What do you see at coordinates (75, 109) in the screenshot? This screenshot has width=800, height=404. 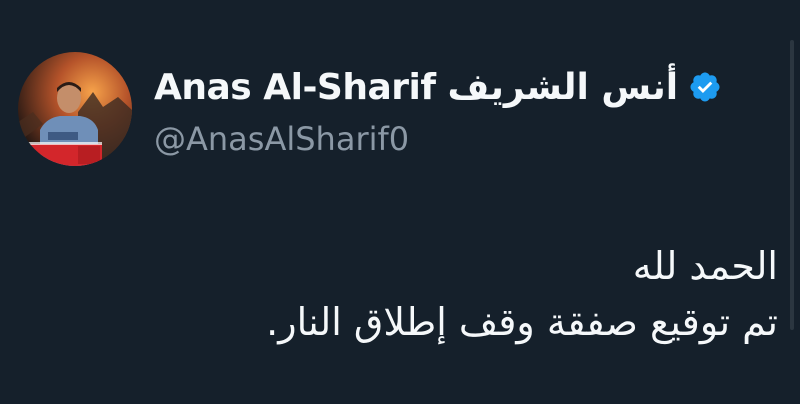 I see `avatar` at bounding box center [75, 109].